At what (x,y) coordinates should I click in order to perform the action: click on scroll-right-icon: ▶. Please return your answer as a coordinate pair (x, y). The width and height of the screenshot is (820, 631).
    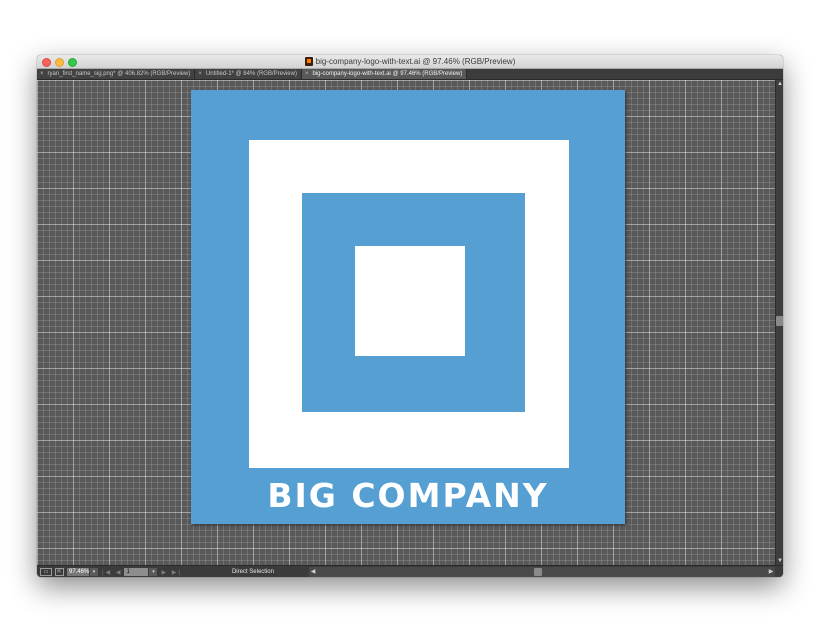
    Looking at the image, I should click on (771, 572).